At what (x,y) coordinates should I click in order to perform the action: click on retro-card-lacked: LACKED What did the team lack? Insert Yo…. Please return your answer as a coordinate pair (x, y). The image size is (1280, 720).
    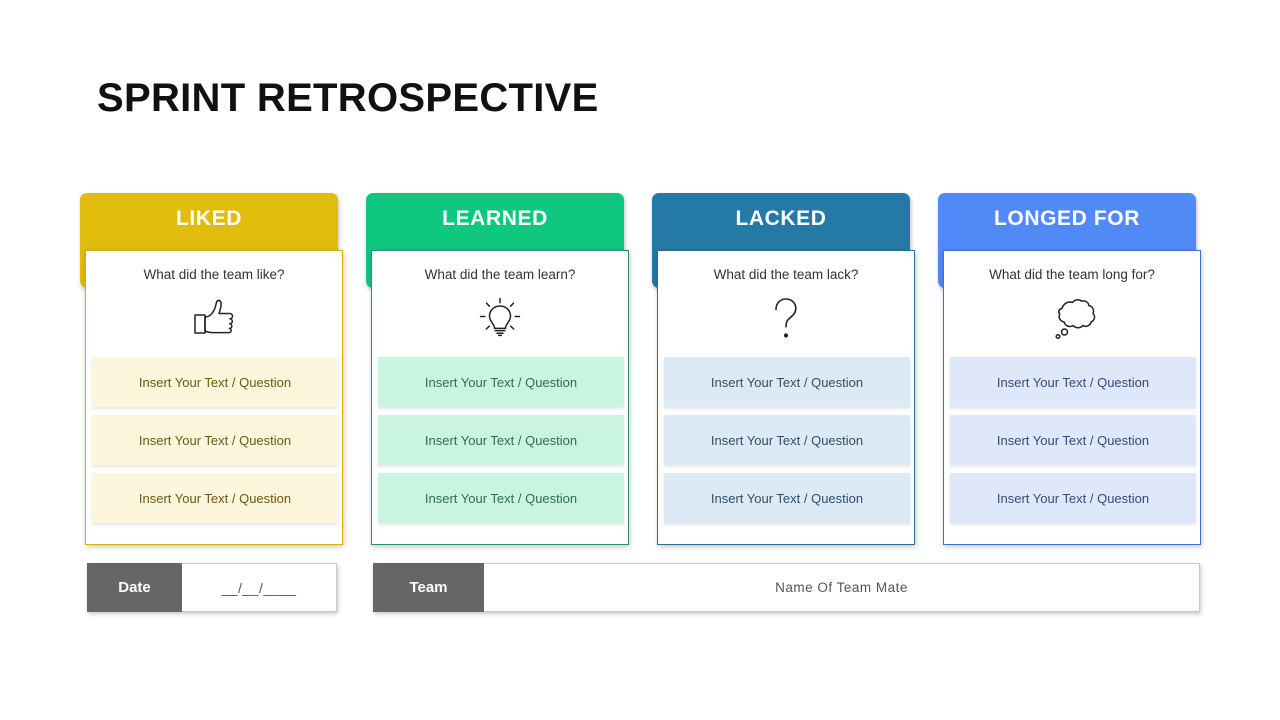
    Looking at the image, I should click on (783, 369).